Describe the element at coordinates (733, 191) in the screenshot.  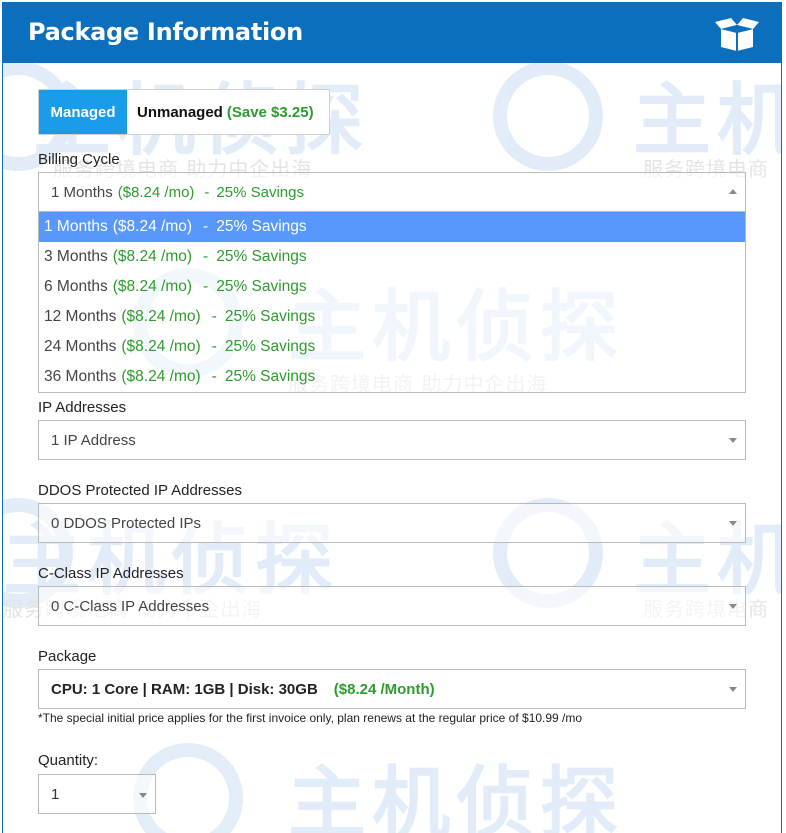
I see `chevron-up-icon` at that location.